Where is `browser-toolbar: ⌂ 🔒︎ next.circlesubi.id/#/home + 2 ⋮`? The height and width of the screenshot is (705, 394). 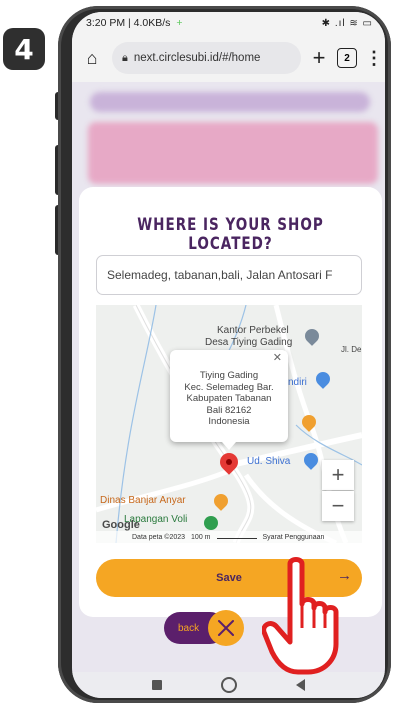
browser-toolbar: ⌂ 🔒︎ next.circlesubi.id/#/home + 2 ⋮ is located at coordinates (228, 58).